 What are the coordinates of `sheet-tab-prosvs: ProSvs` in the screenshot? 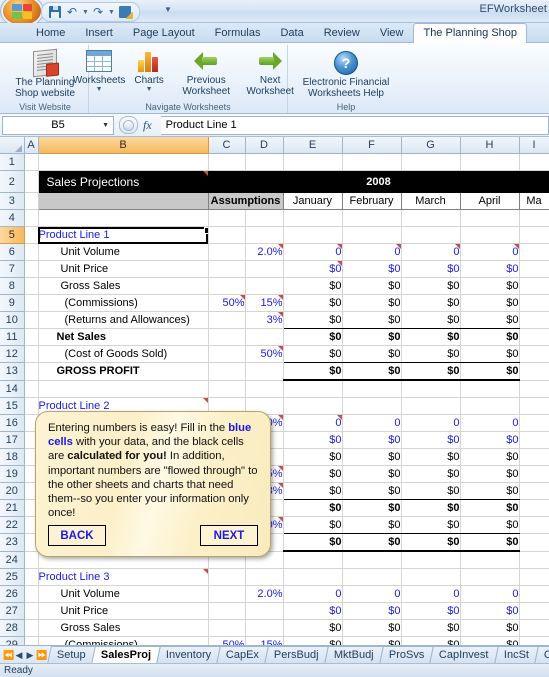 It's located at (406, 655).